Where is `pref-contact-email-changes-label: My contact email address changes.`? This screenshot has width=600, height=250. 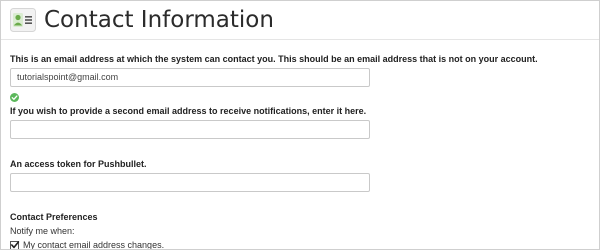
pref-contact-email-changes-label: My contact email address changes. is located at coordinates (94, 245).